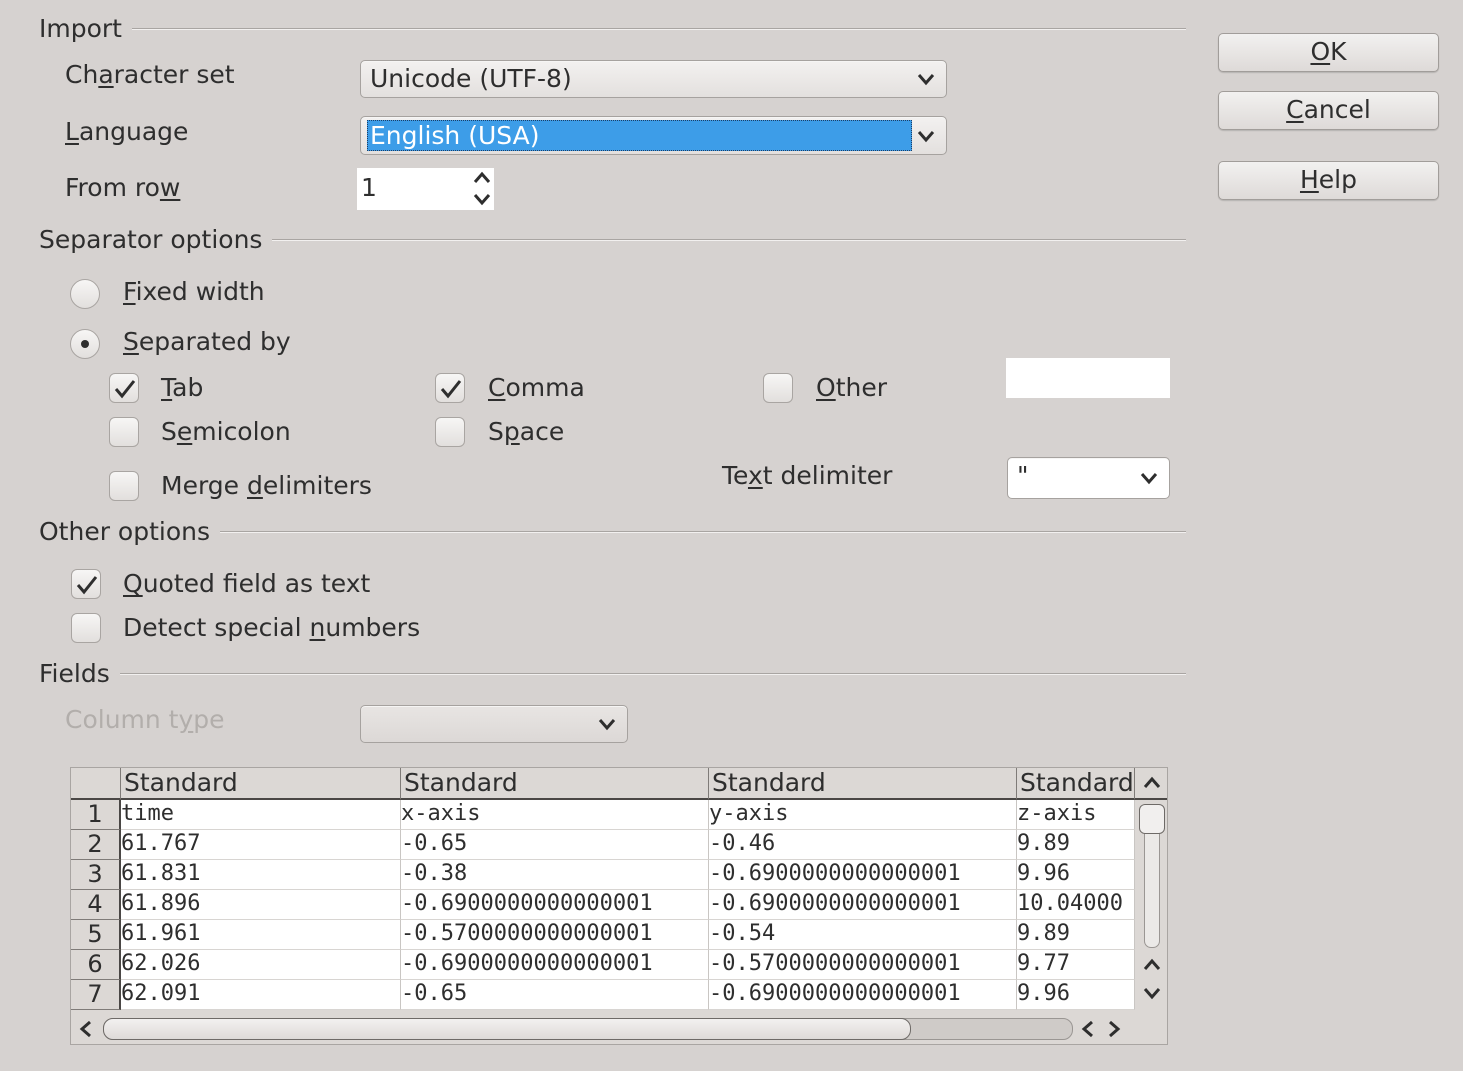 The image size is (1463, 1071). Describe the element at coordinates (863, 784) in the screenshot. I see `column-header-3: Standard` at that location.